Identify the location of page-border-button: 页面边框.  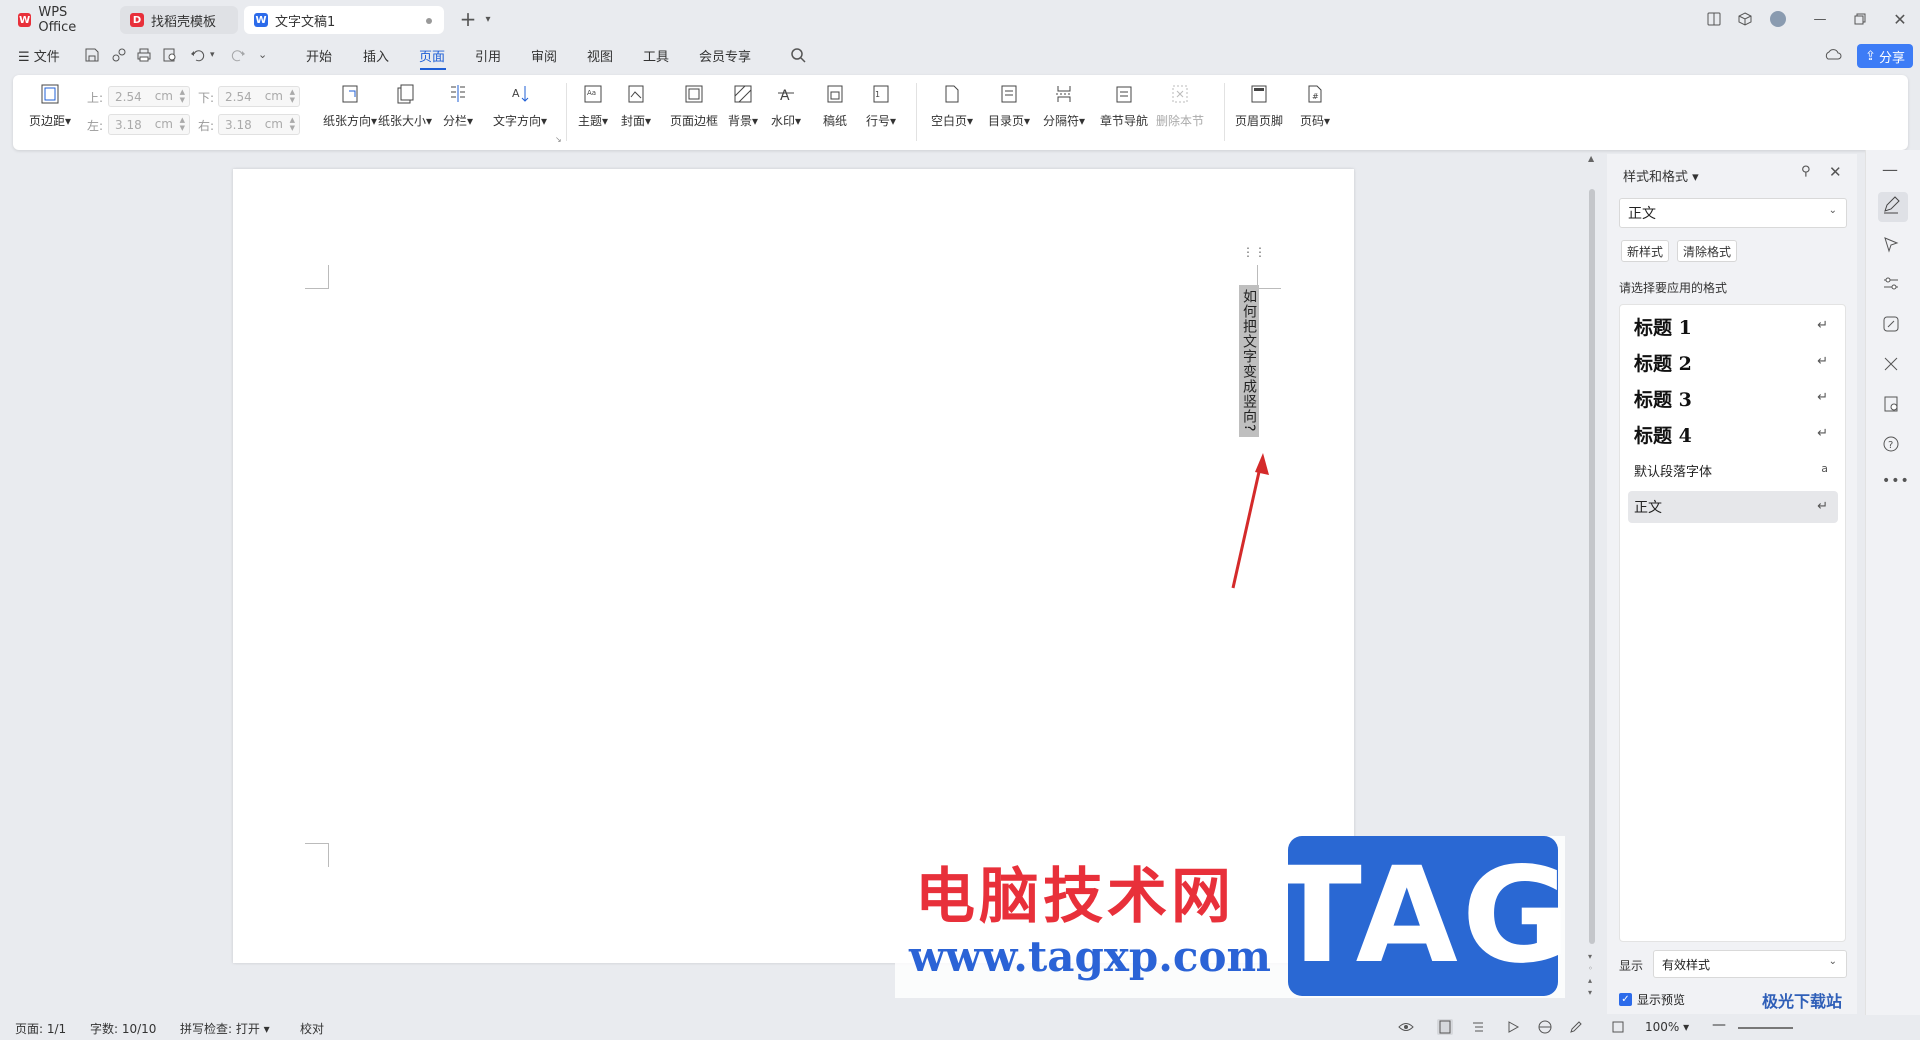
(694, 106).